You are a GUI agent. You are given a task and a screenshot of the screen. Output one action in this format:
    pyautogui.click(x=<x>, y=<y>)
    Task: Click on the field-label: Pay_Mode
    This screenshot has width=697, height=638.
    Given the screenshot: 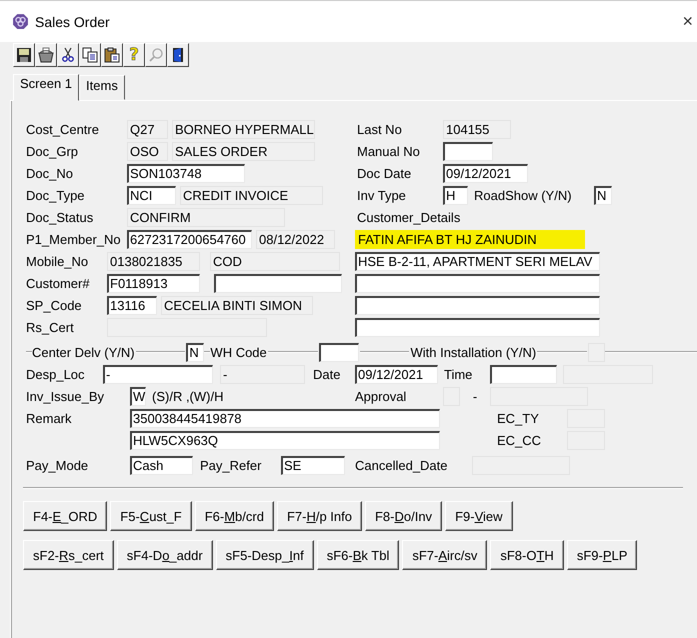 What is the action you would take?
    pyautogui.click(x=58, y=465)
    